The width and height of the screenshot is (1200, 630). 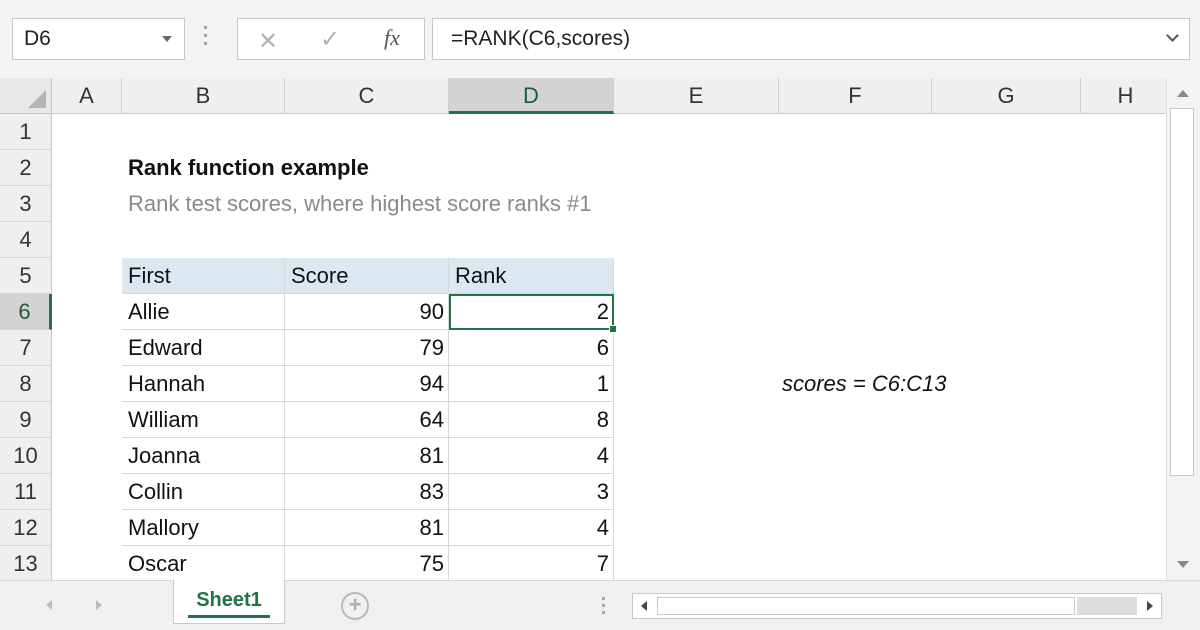 I want to click on select-all-corner, so click(x=26, y=96).